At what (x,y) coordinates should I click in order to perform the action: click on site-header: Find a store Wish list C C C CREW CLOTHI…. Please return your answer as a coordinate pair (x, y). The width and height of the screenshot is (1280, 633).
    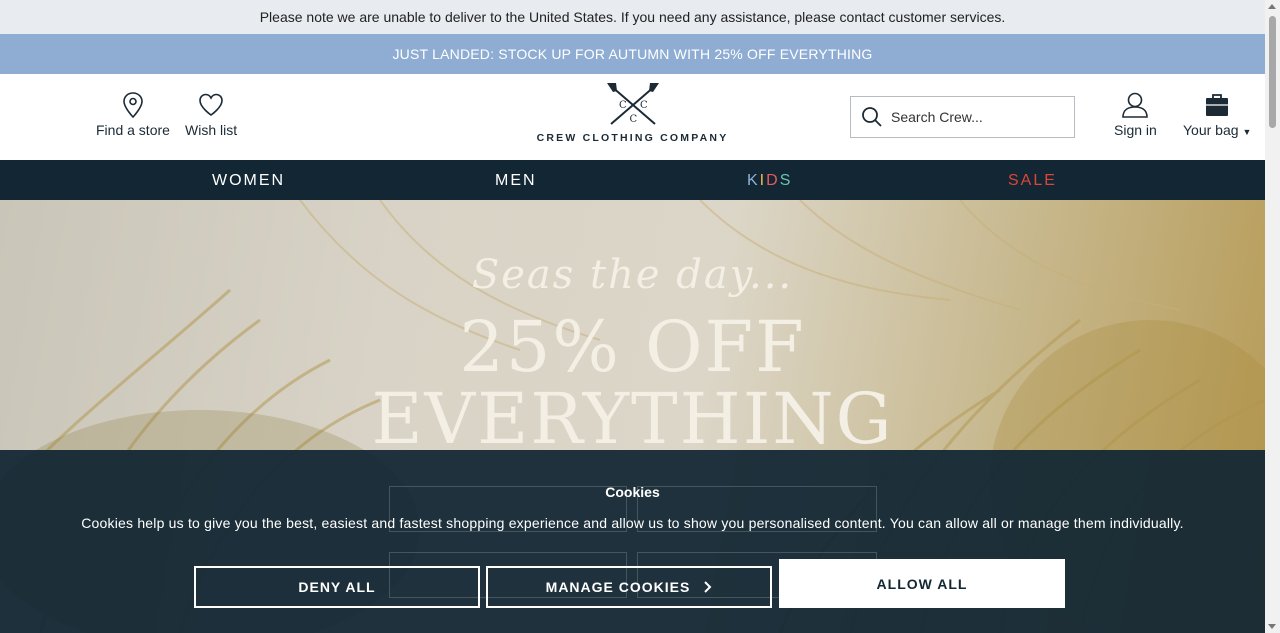
    Looking at the image, I should click on (632, 117).